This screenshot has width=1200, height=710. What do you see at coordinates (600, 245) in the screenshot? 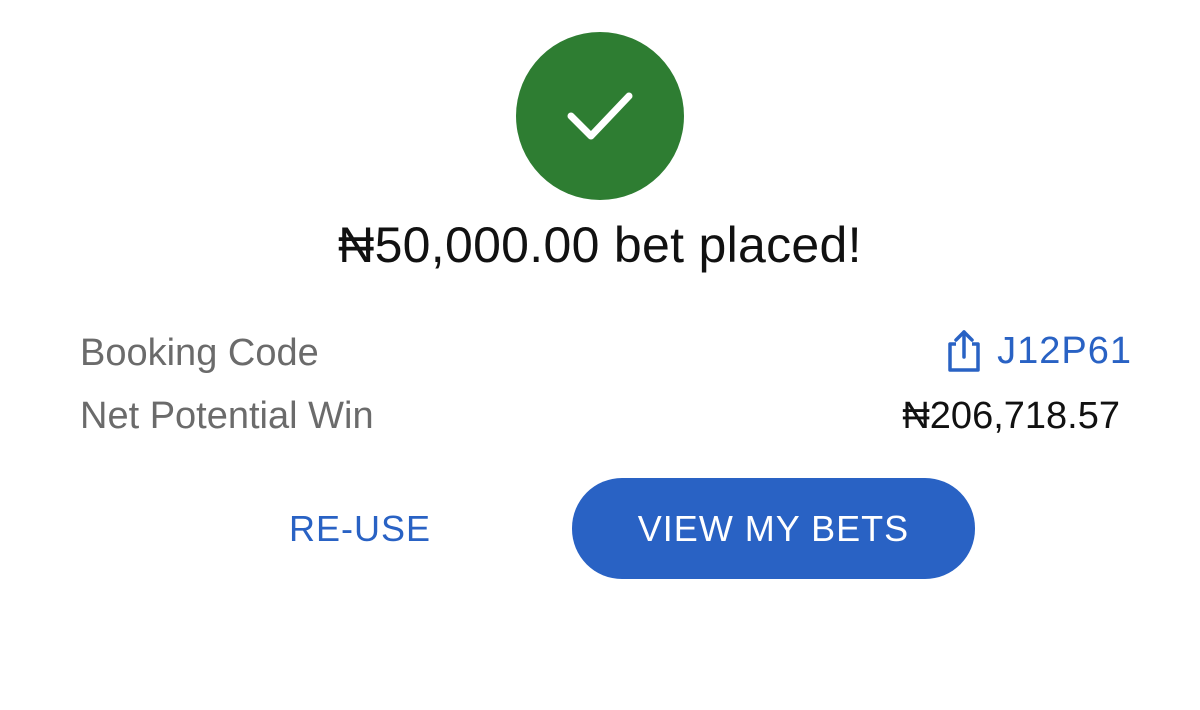
I see `bet-placed-title: ₦50,000.00 bet placed!` at bounding box center [600, 245].